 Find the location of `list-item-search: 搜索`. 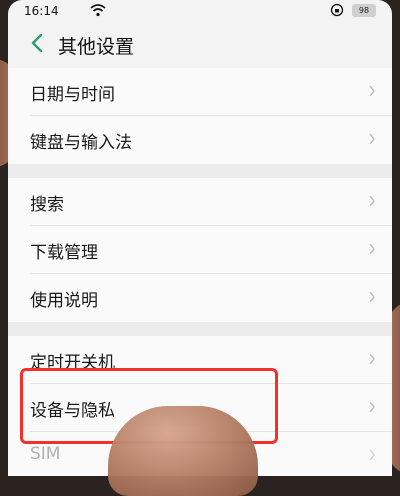

list-item-search: 搜索 is located at coordinates (200, 202).